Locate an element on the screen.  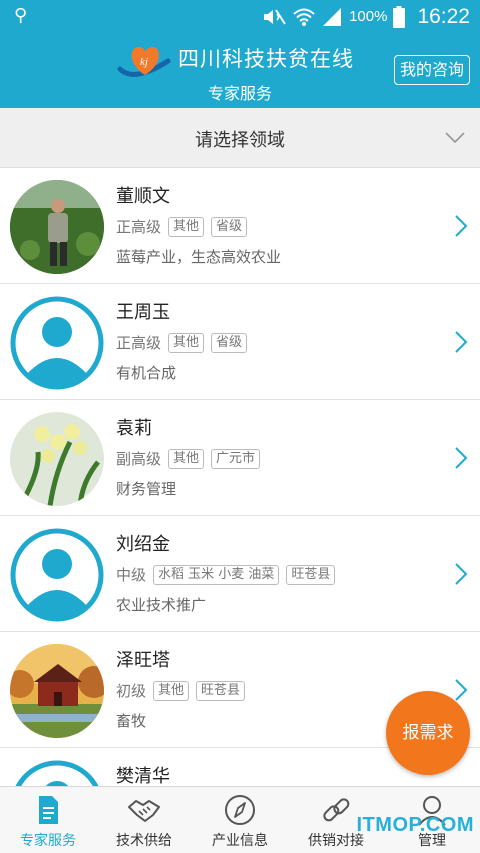
app-logo: kj is located at coordinates (144, 61).